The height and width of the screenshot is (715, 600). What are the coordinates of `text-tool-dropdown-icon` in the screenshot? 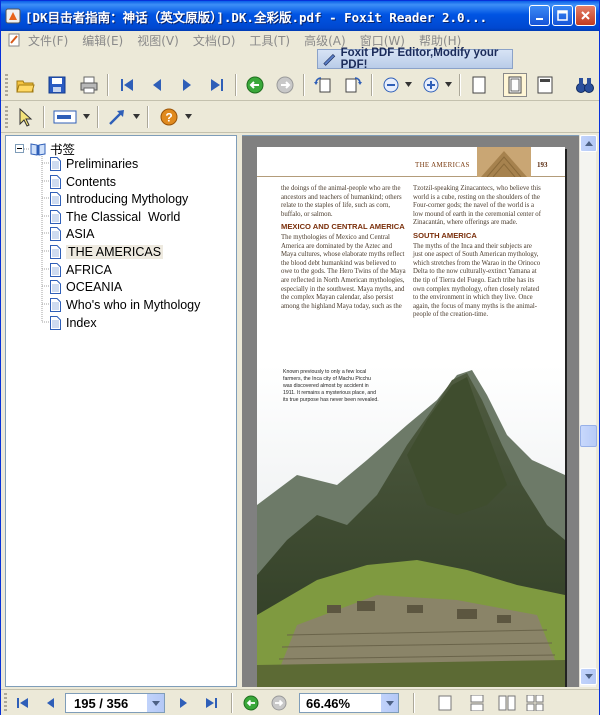 It's located at (86, 116).